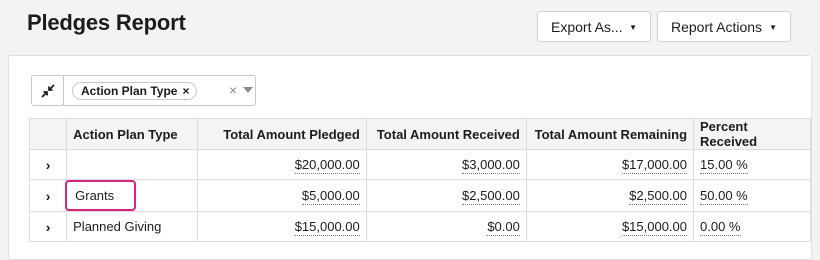 This screenshot has height=260, width=820. I want to click on col-total-received: Total Amount Received, so click(446, 134).